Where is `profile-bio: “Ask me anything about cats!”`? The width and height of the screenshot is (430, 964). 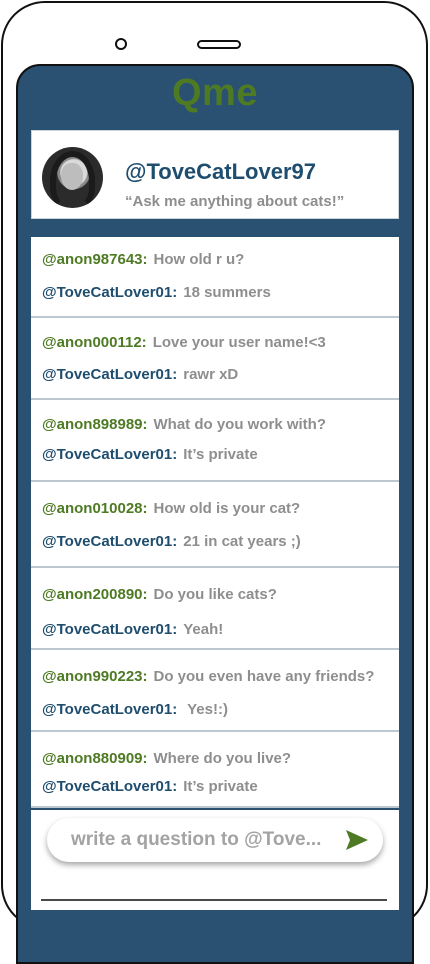
profile-bio: “Ask me anything about cats!” is located at coordinates (235, 201).